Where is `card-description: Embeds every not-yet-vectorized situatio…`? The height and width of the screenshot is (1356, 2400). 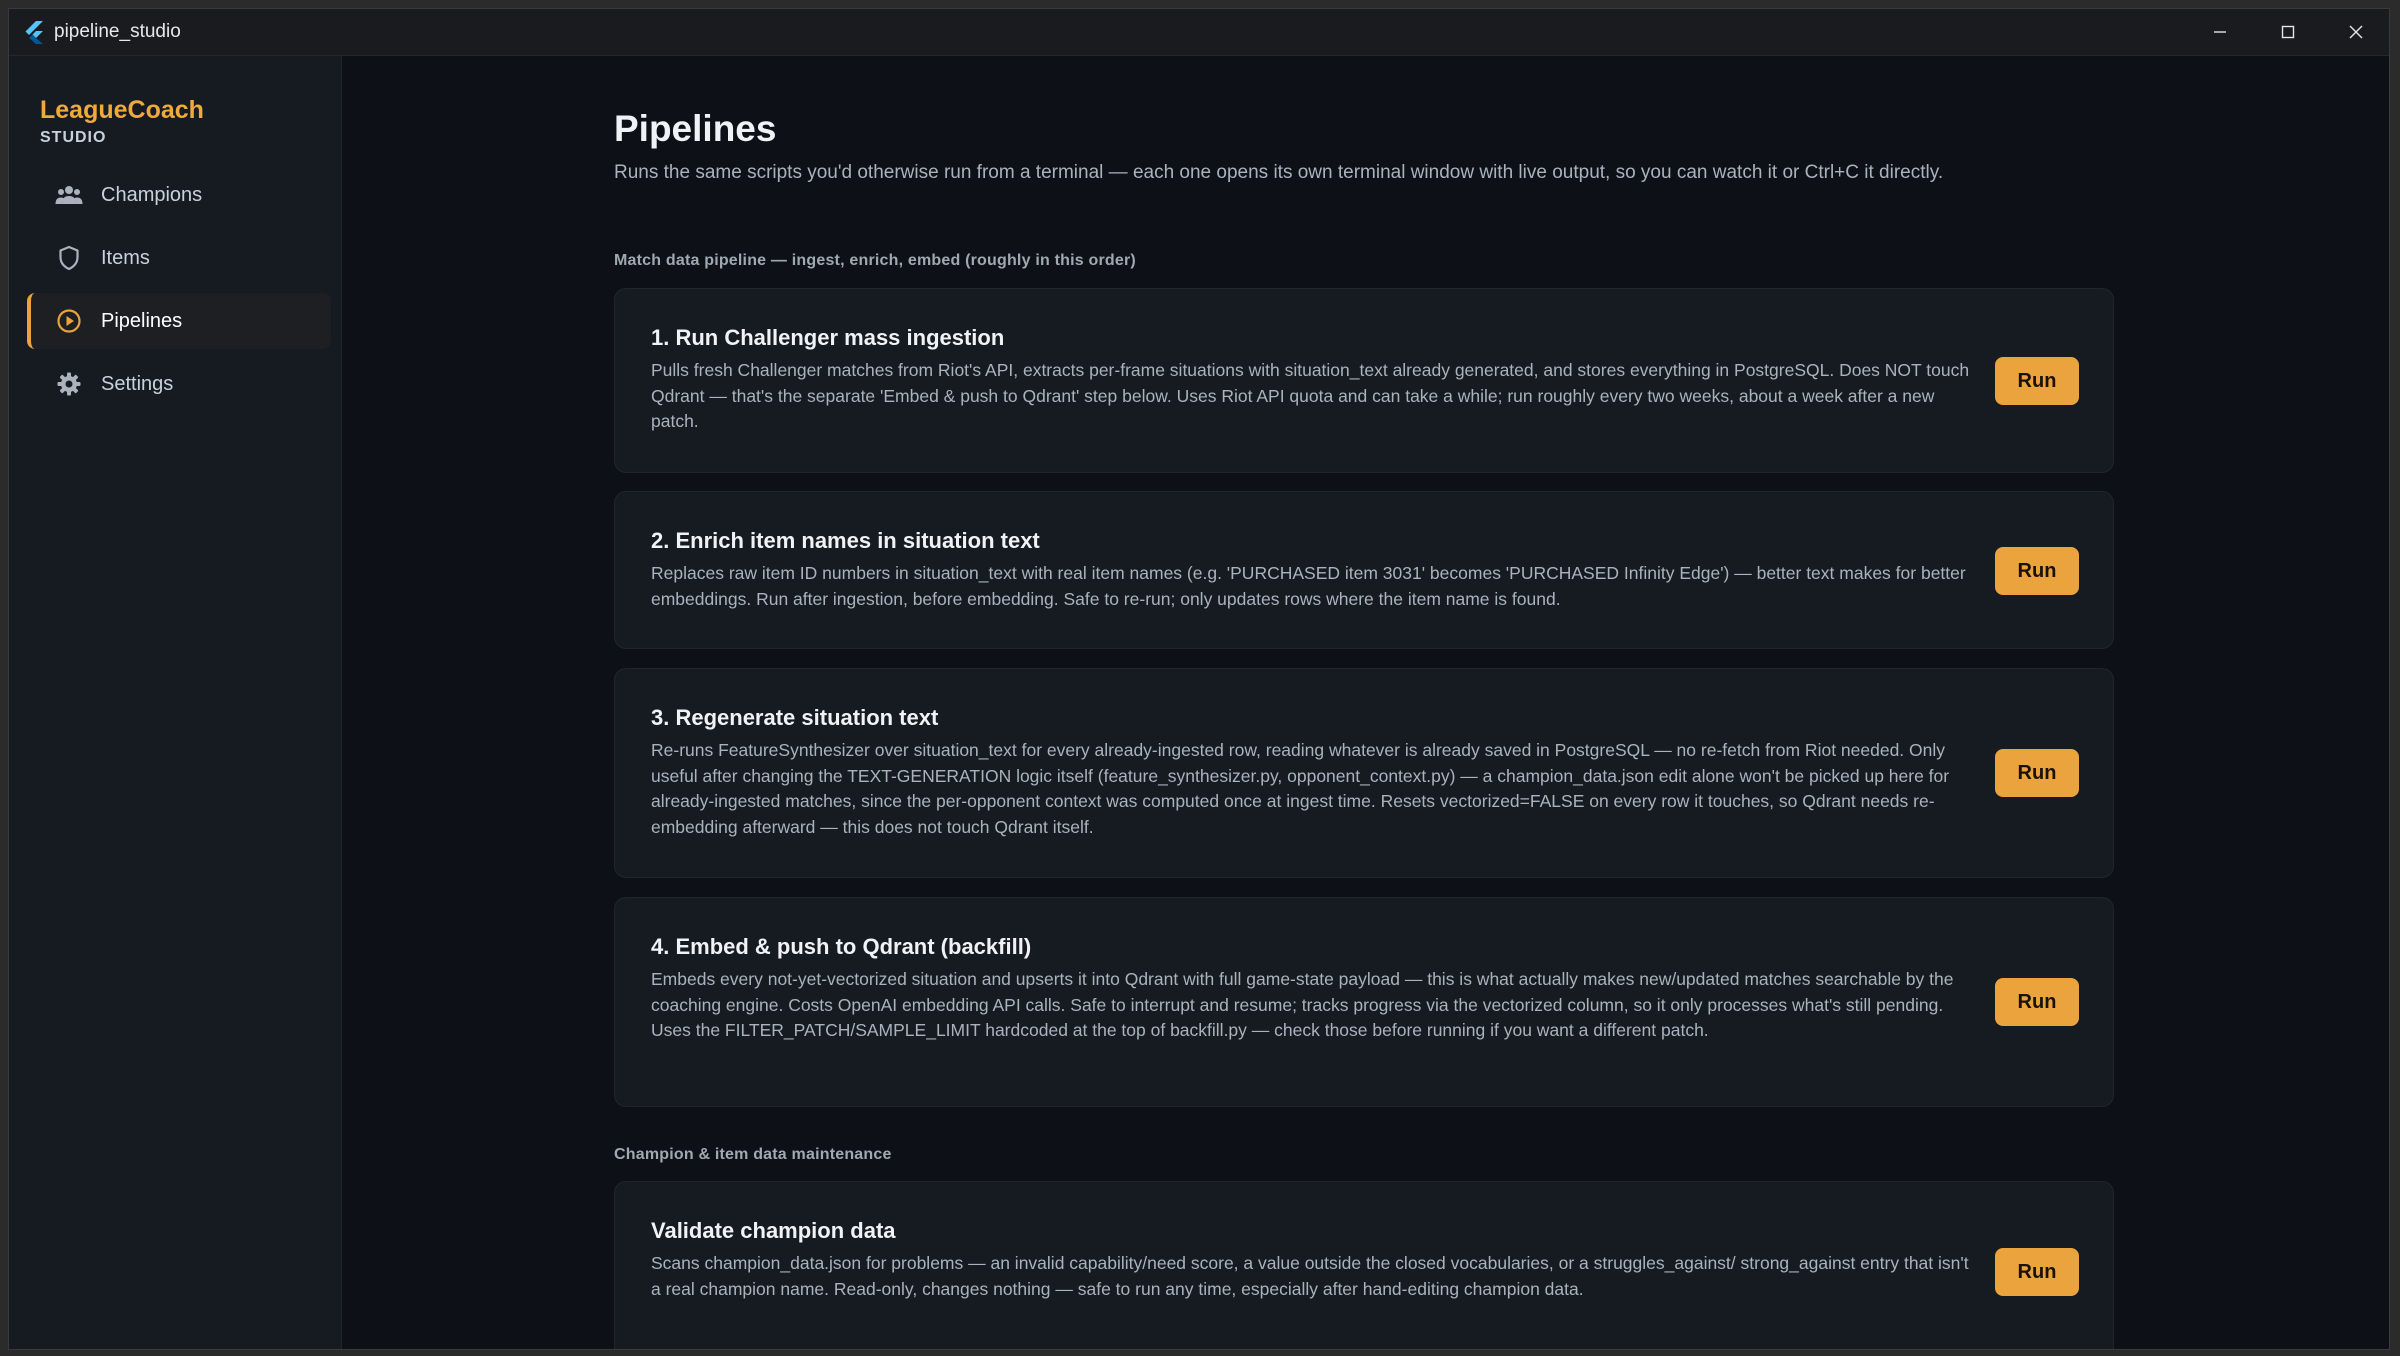
card-description: Embeds every not-yet-vectorized situatio… is located at coordinates (1302, 1004).